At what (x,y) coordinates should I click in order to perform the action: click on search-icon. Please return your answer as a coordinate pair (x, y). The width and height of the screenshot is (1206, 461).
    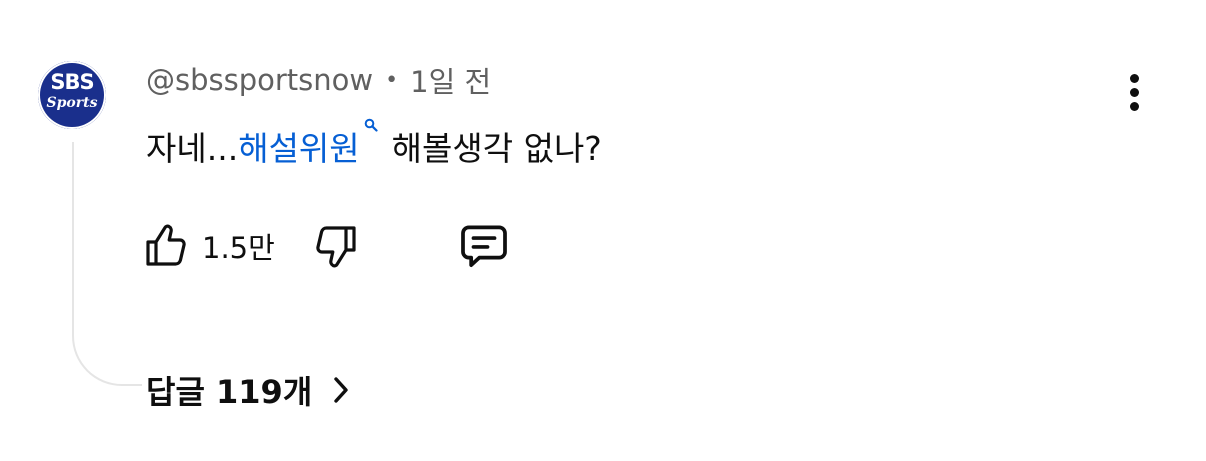
    Looking at the image, I should click on (371, 125).